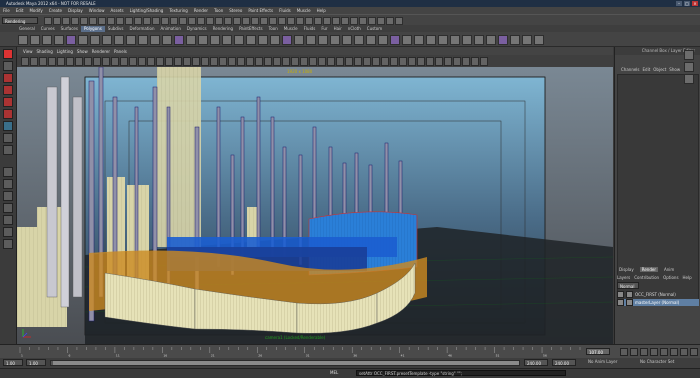 This screenshot has width=700, height=378. I want to click on shelf-tab-deformation: Deformation, so click(142, 29).